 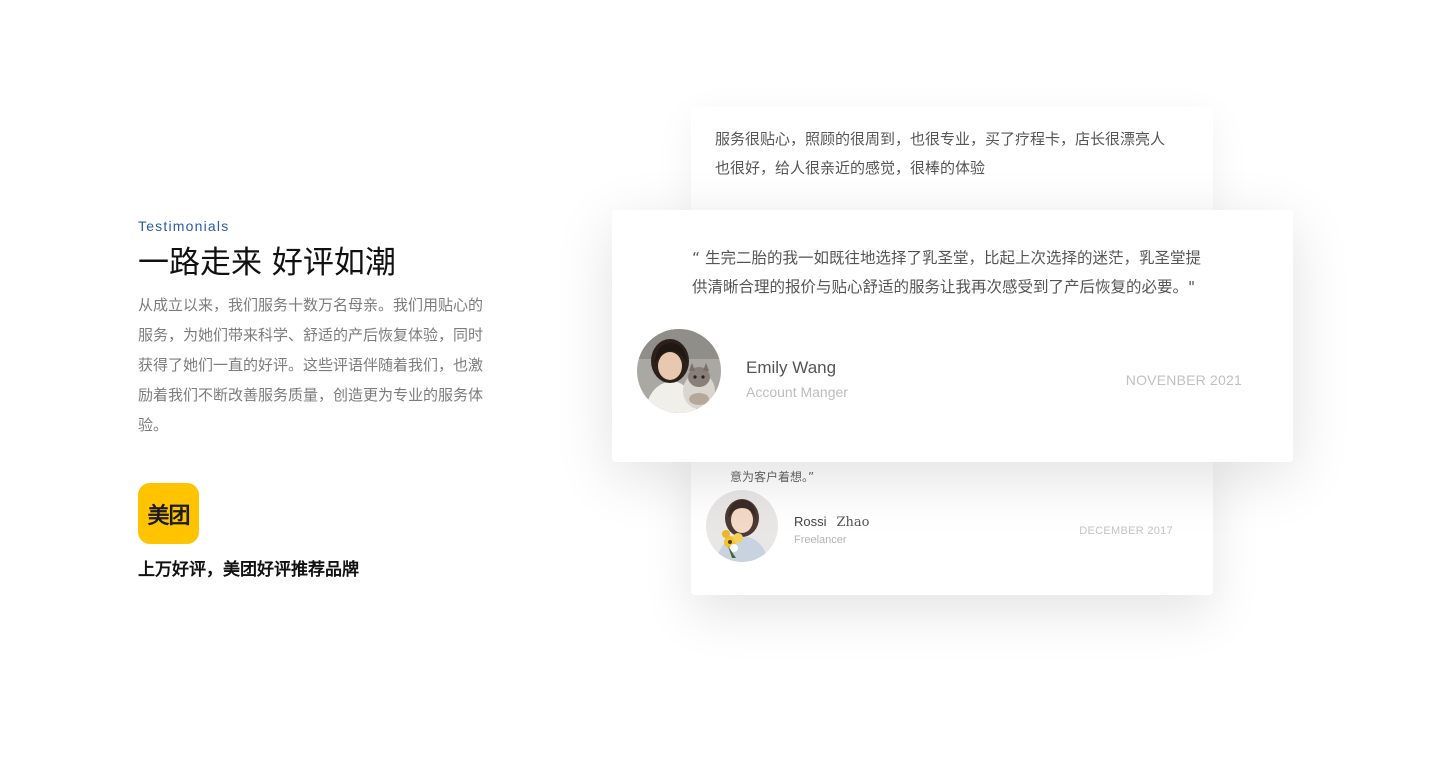 What do you see at coordinates (267, 263) in the screenshot?
I see `section-title: 一路走来 好评如潮` at bounding box center [267, 263].